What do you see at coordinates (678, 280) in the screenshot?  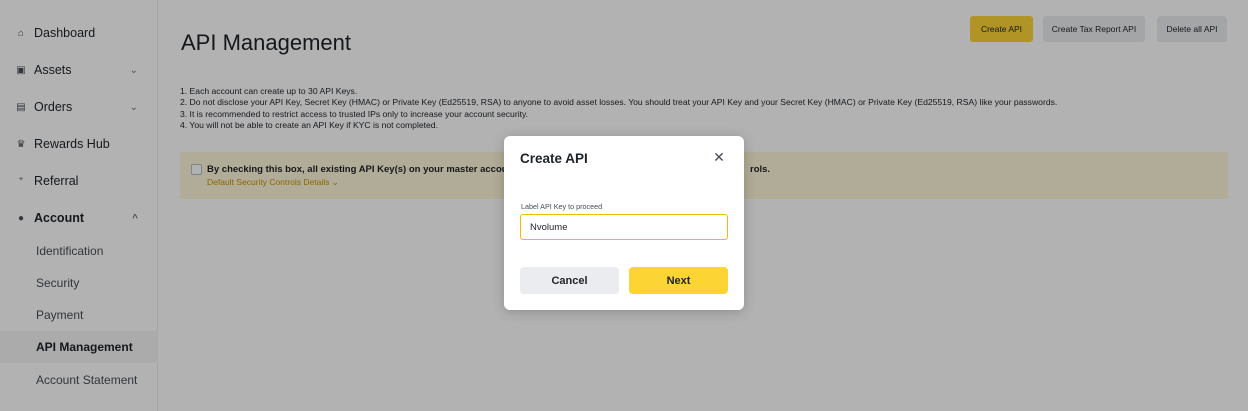 I see `next-button: Next` at bounding box center [678, 280].